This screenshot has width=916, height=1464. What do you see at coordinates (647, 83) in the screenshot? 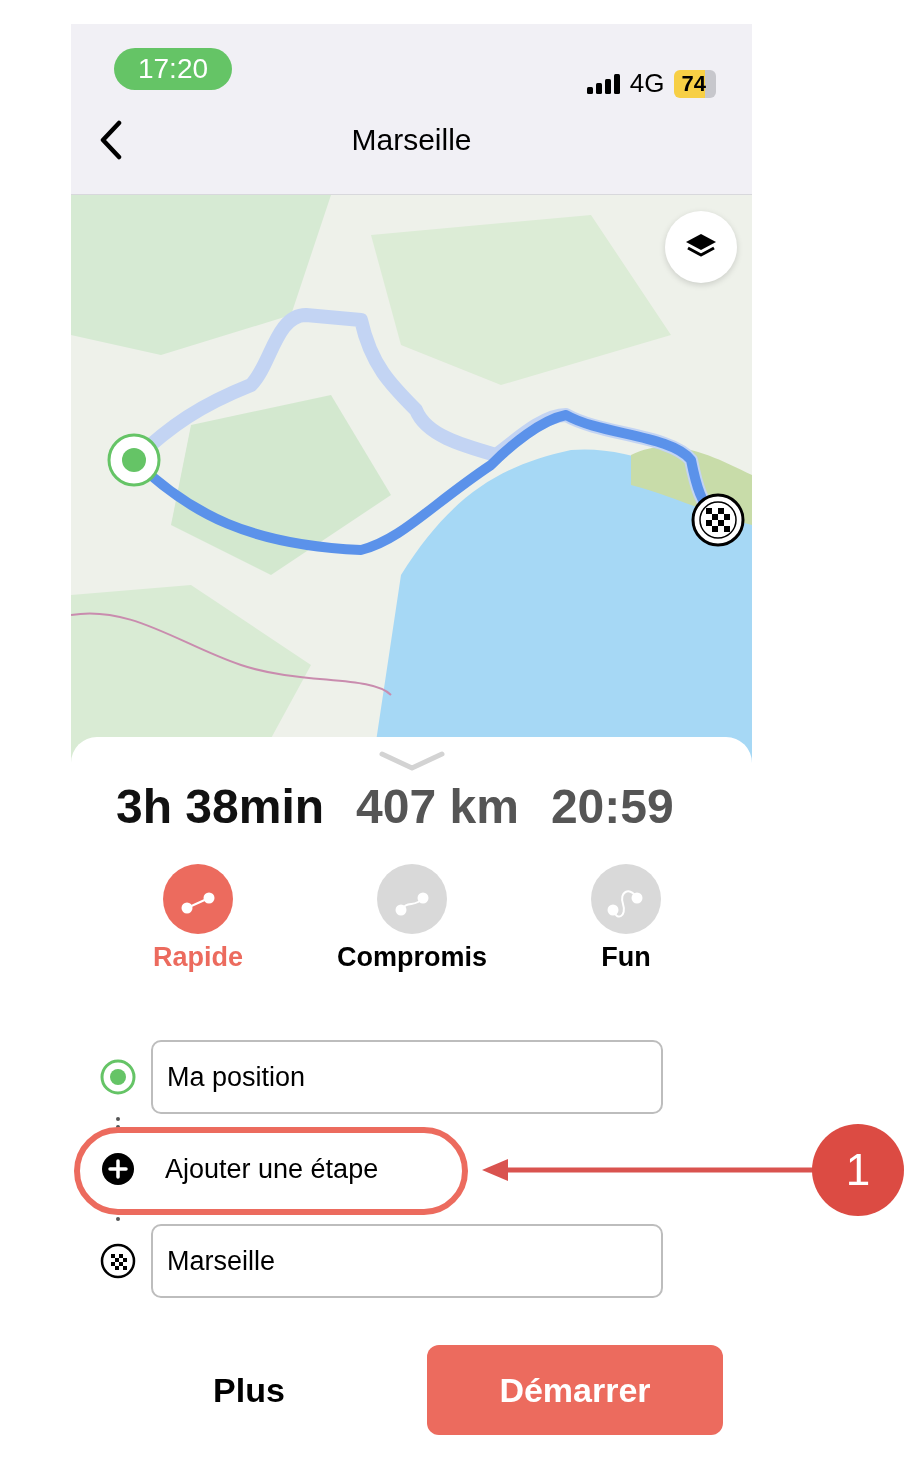
I see `network-label: 4G` at bounding box center [647, 83].